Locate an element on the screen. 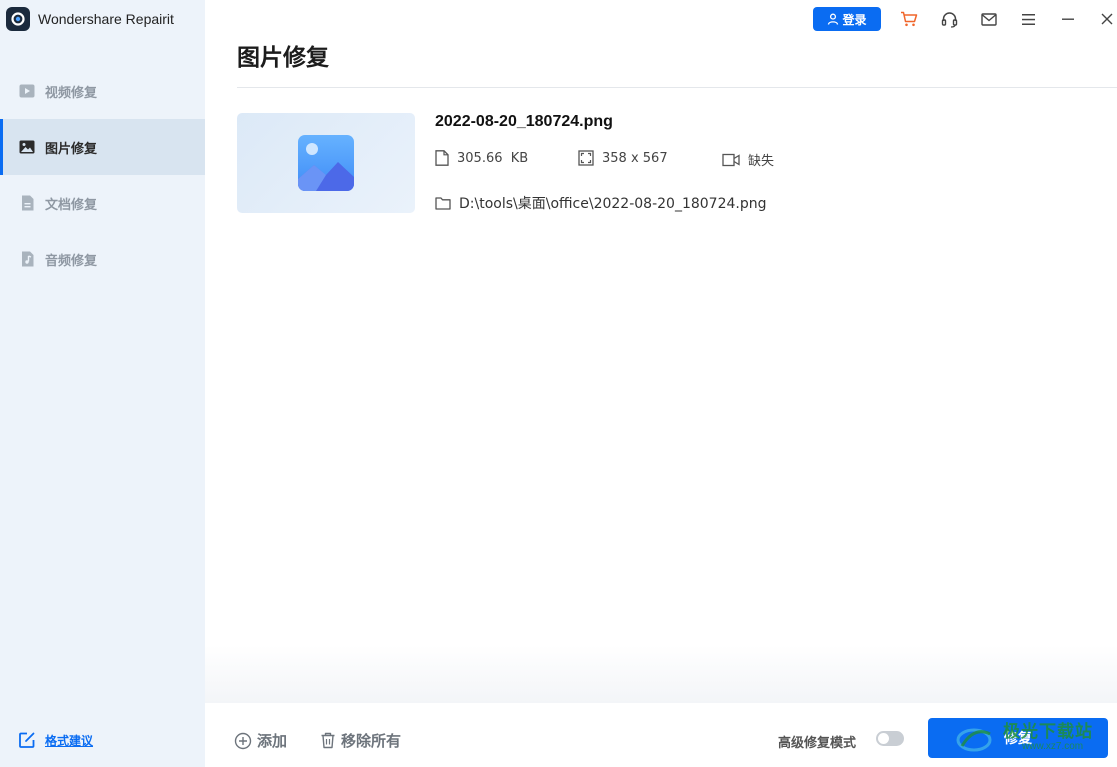  repairit-logo-icon is located at coordinates (18, 19).